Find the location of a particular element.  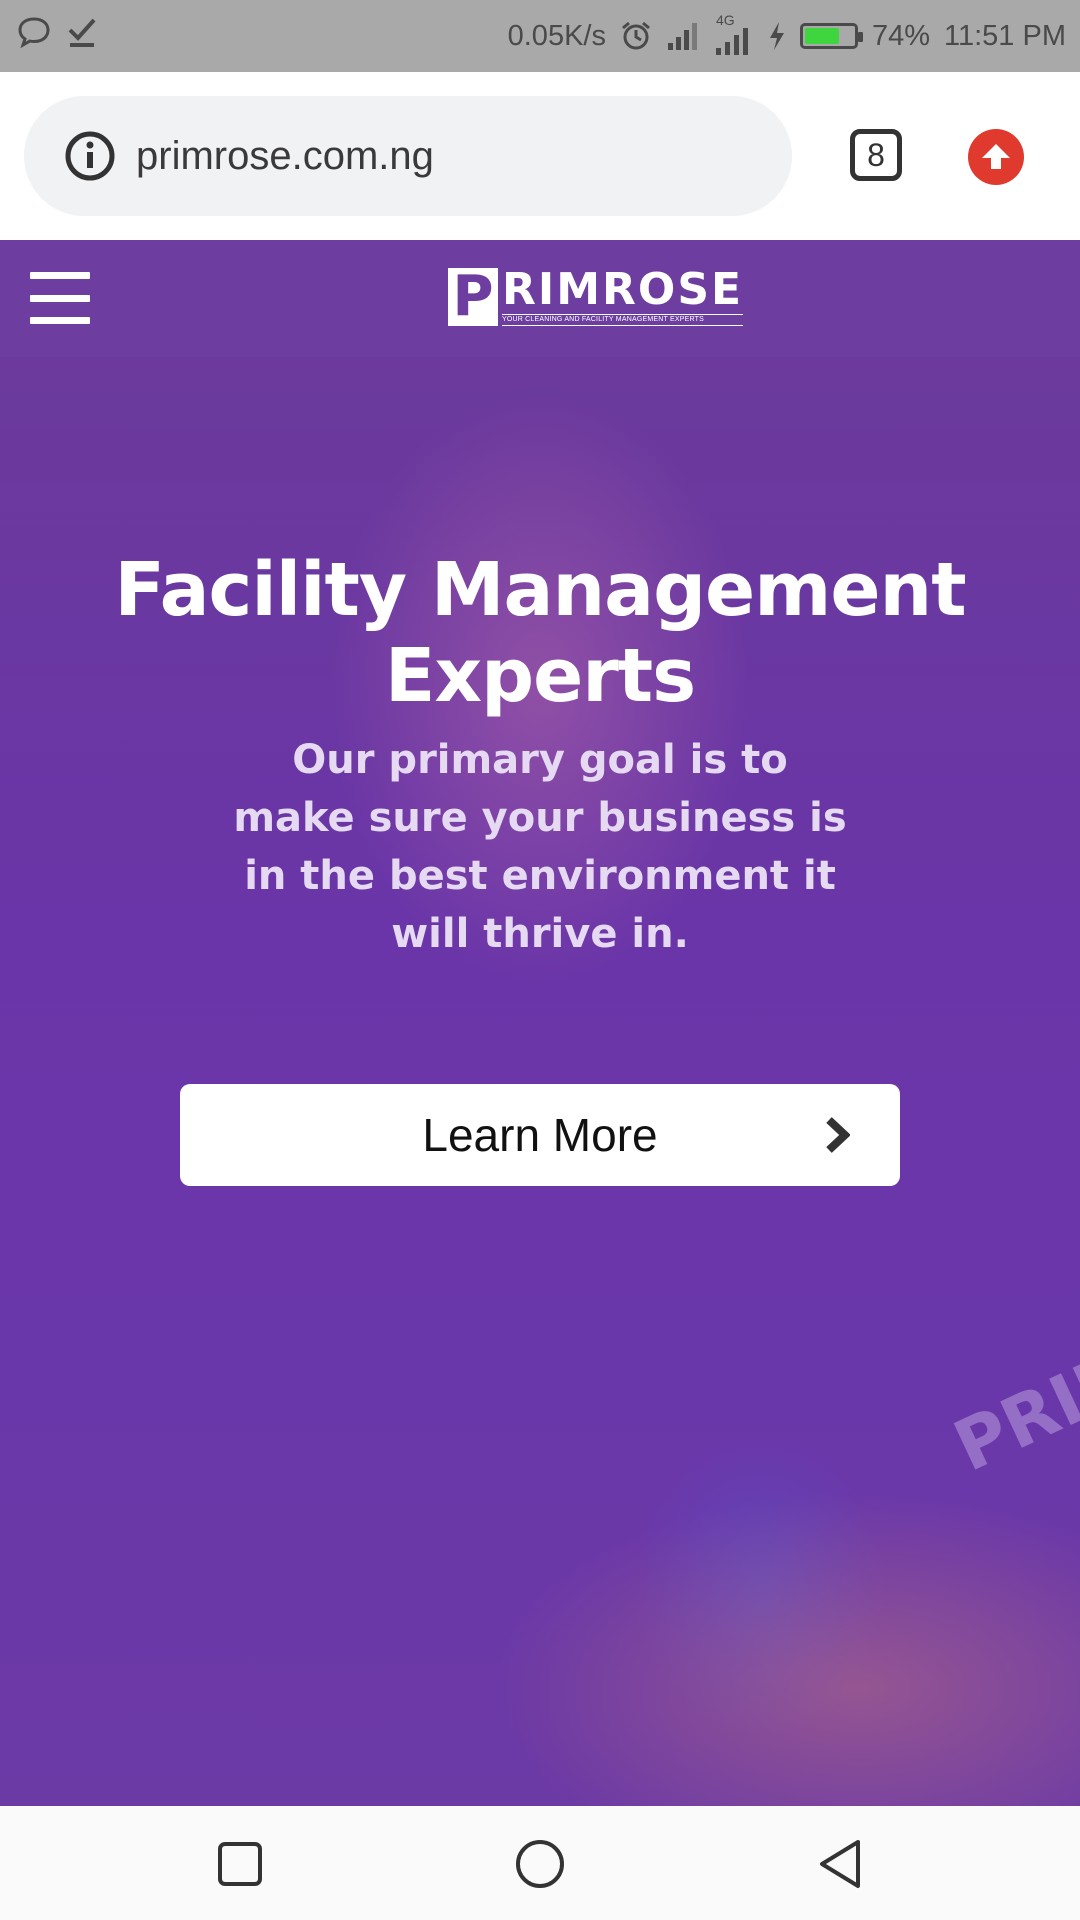

arrow-up-icon is located at coordinates (996, 156).